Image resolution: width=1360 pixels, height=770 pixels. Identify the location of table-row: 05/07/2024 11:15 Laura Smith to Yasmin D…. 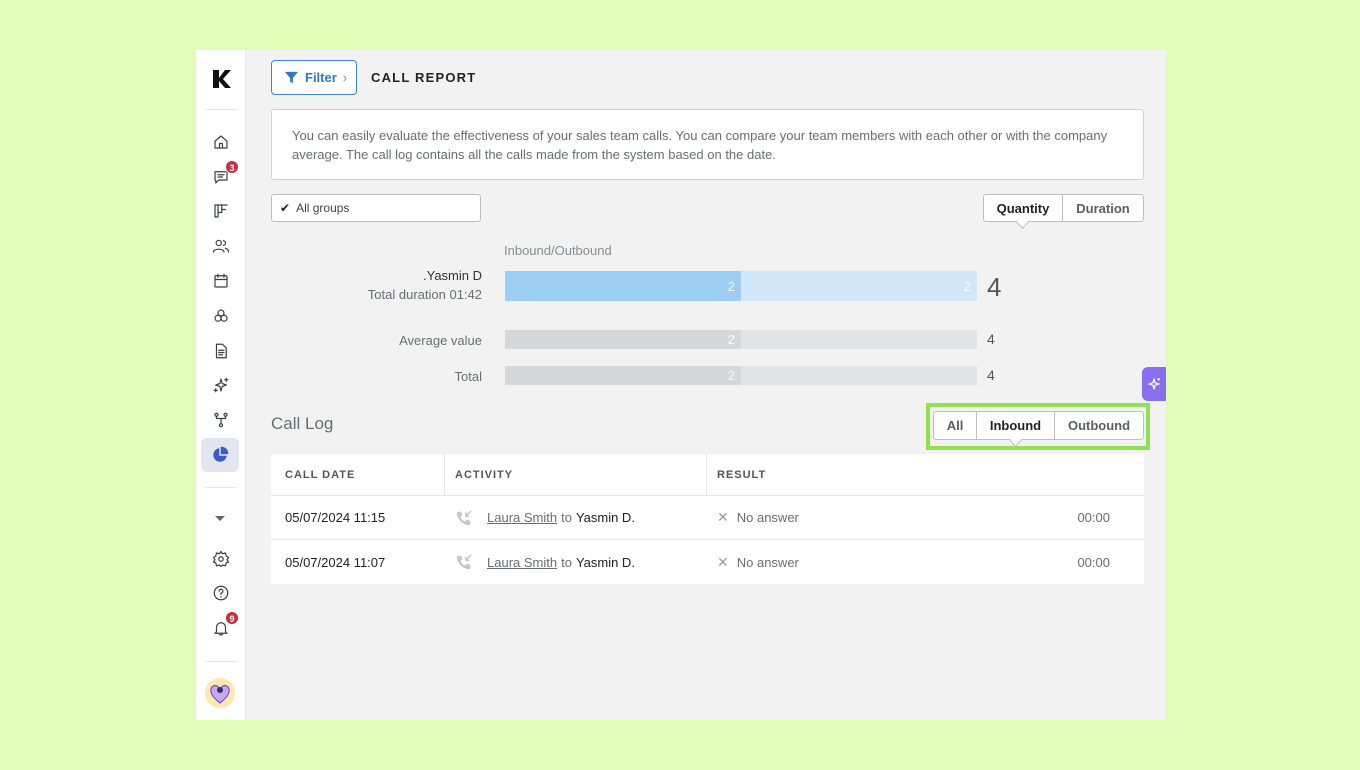
(707, 518).